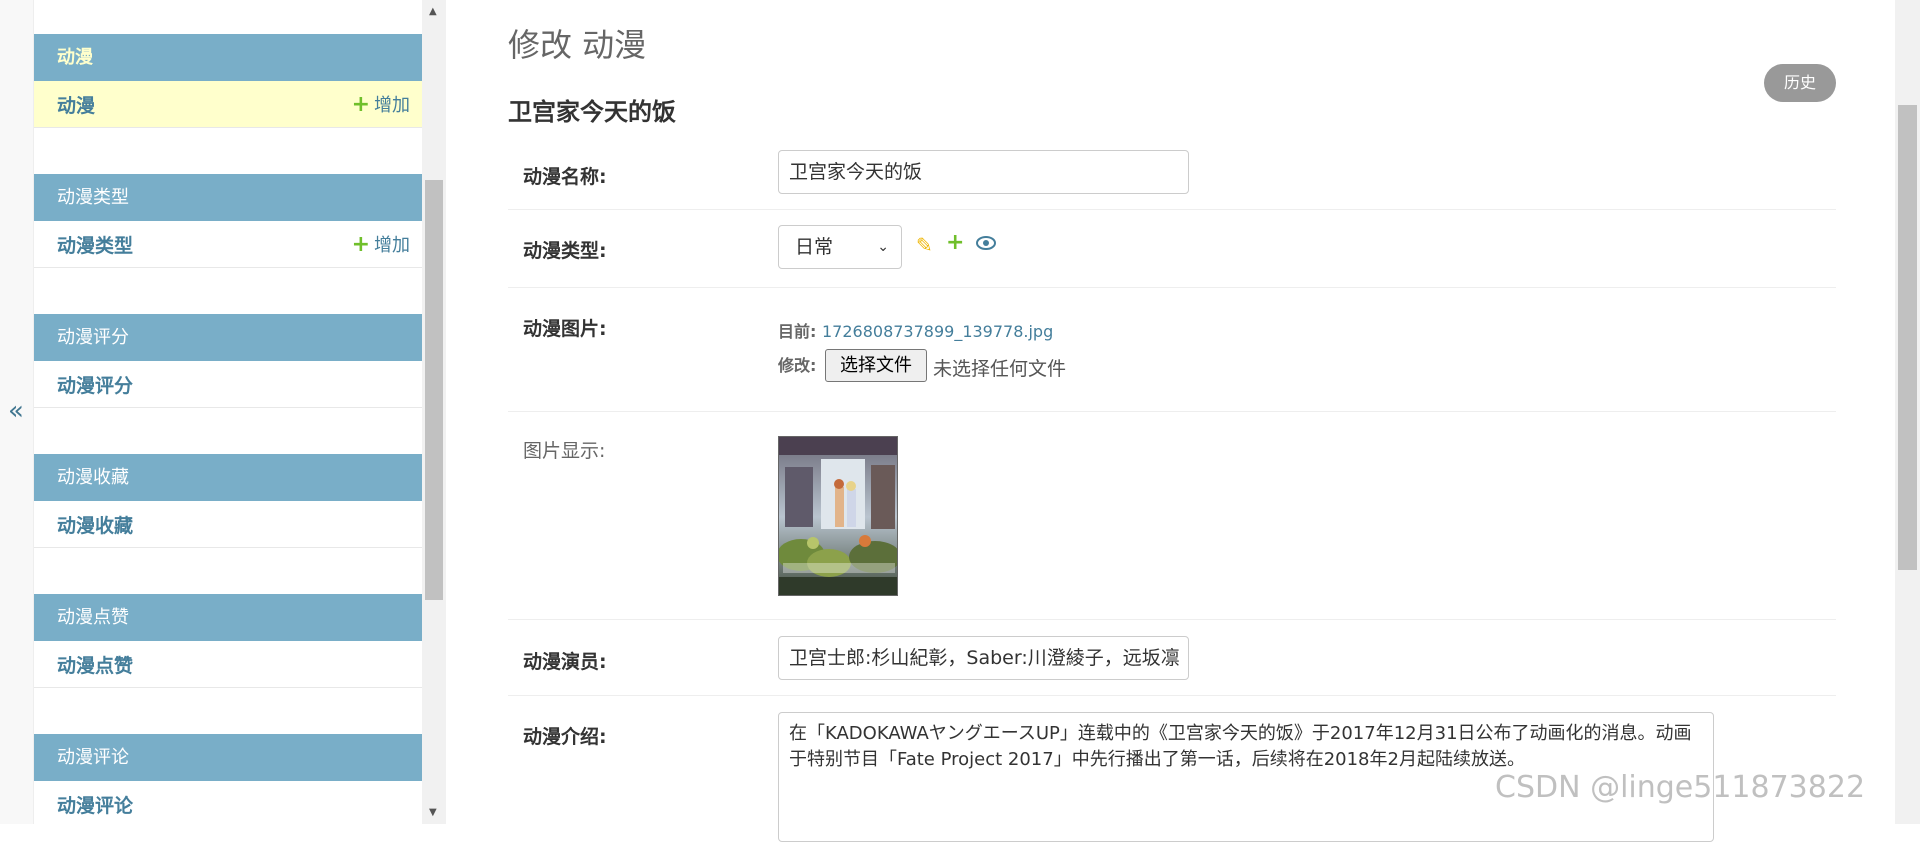  Describe the element at coordinates (937, 331) in the screenshot. I see `current-file-link: 1726808737899_139778.jpg` at that location.